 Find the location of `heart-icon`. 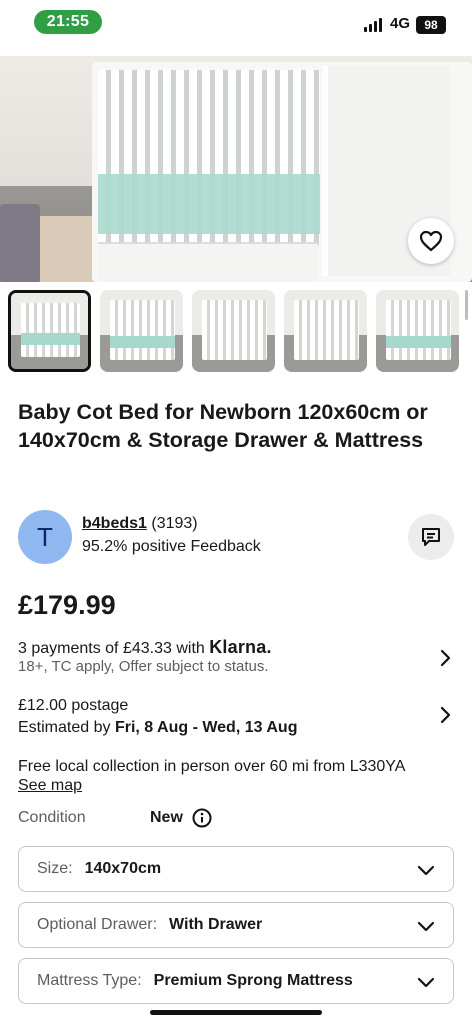

heart-icon is located at coordinates (431, 241).